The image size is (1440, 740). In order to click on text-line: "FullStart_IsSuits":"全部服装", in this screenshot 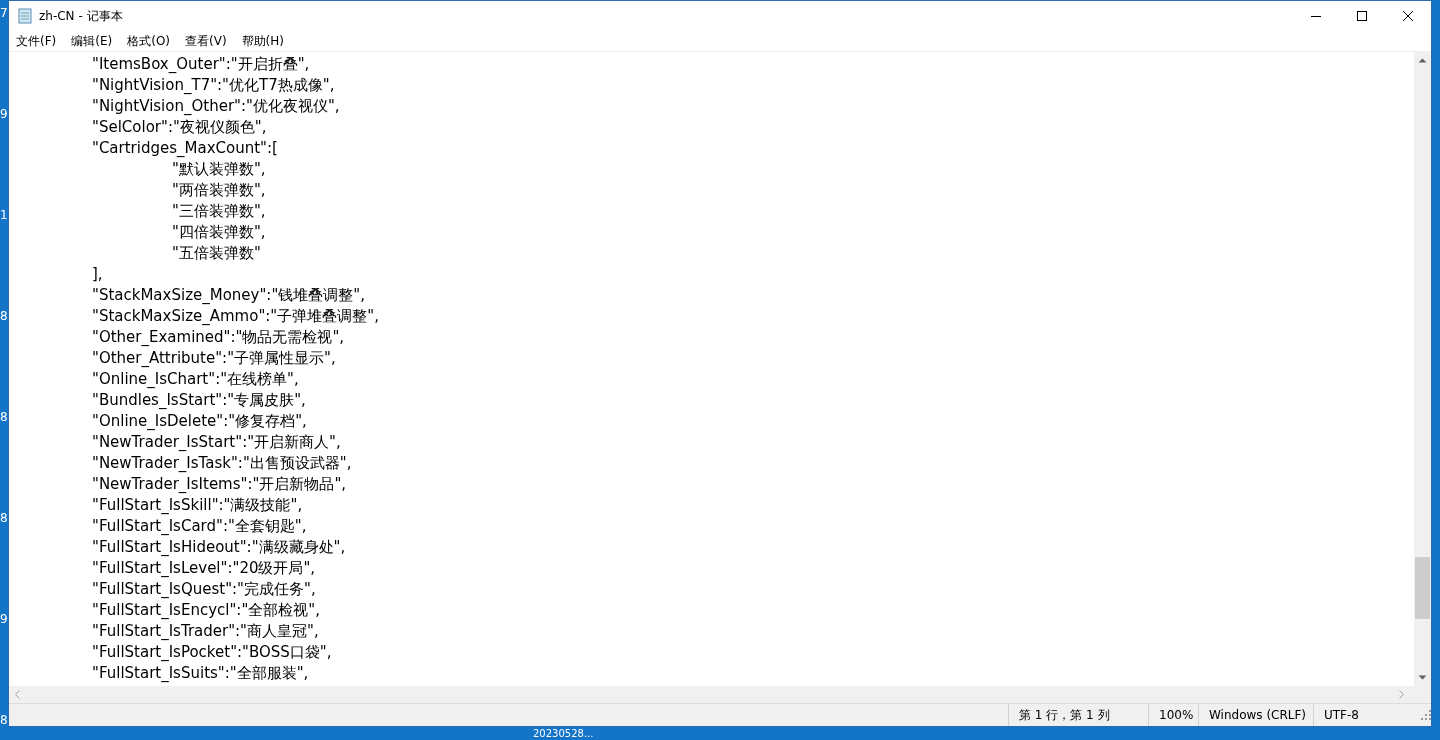, I will do `click(200, 673)`.